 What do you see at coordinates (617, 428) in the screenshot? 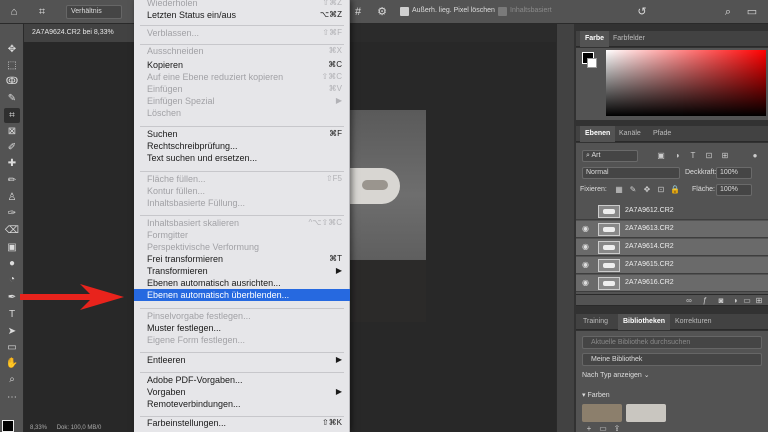
I see `library-upload-icon: ⇪` at bounding box center [617, 428].